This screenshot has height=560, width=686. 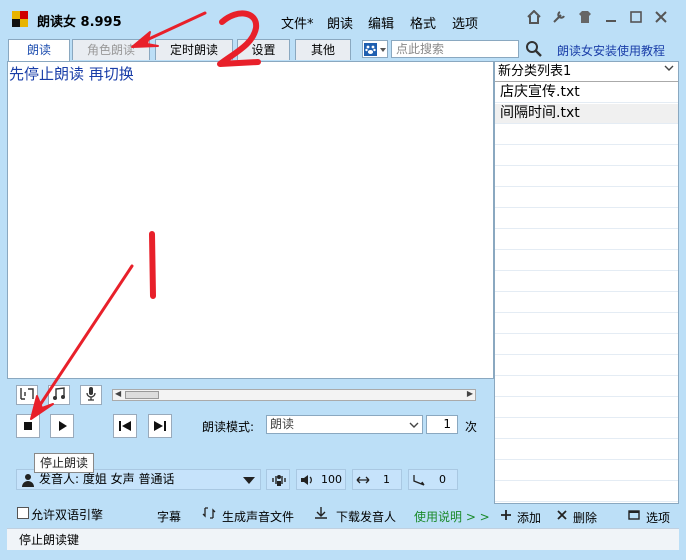 I want to click on subtitle-button: 字幕, so click(x=169, y=516).